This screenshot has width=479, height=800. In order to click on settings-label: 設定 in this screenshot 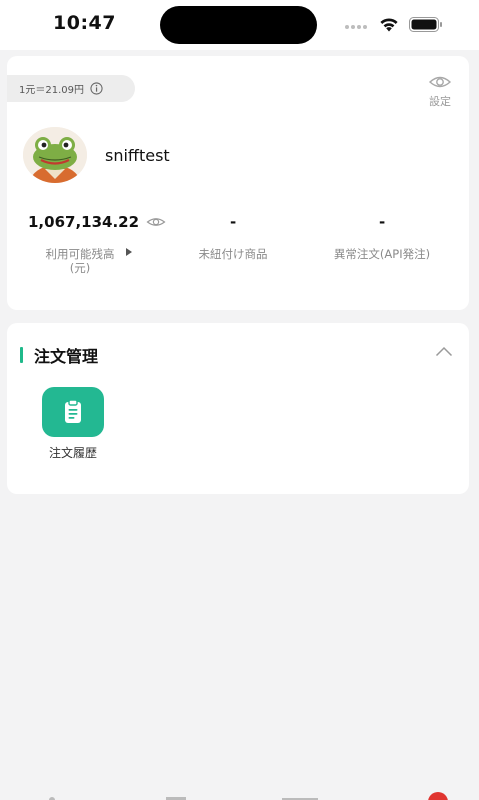, I will do `click(440, 101)`.